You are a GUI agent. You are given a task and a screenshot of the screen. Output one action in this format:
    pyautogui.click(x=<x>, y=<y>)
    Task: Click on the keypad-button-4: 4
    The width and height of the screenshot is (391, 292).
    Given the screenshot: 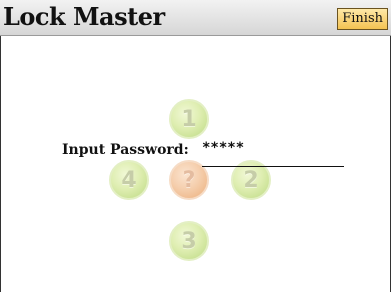 What is the action you would take?
    pyautogui.click(x=129, y=180)
    